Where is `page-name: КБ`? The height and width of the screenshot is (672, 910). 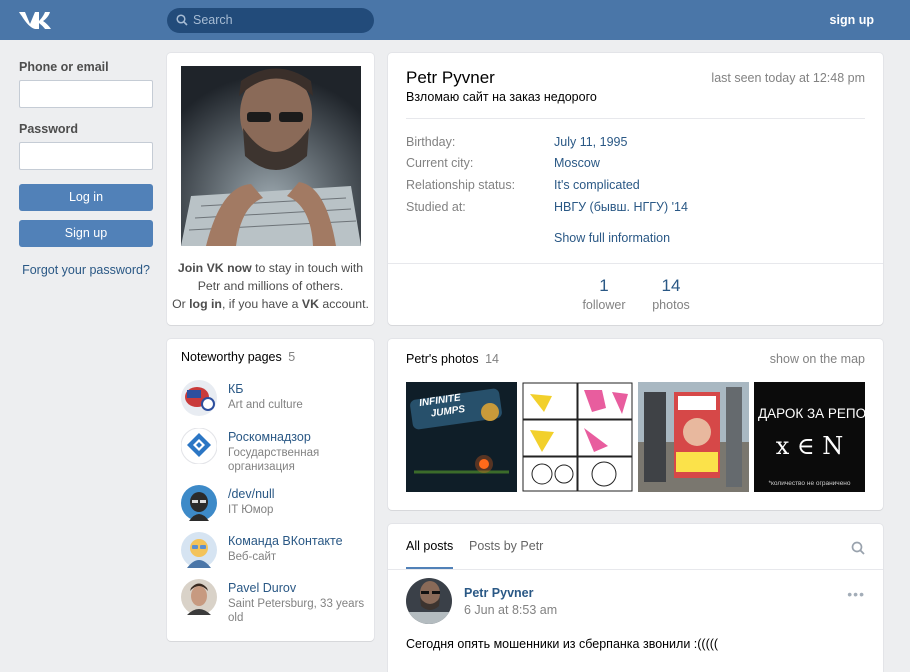
page-name: КБ is located at coordinates (236, 389).